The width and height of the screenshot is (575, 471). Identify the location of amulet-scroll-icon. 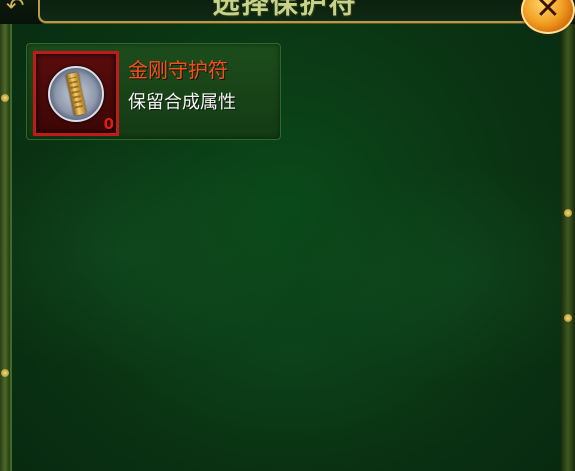
(76, 94).